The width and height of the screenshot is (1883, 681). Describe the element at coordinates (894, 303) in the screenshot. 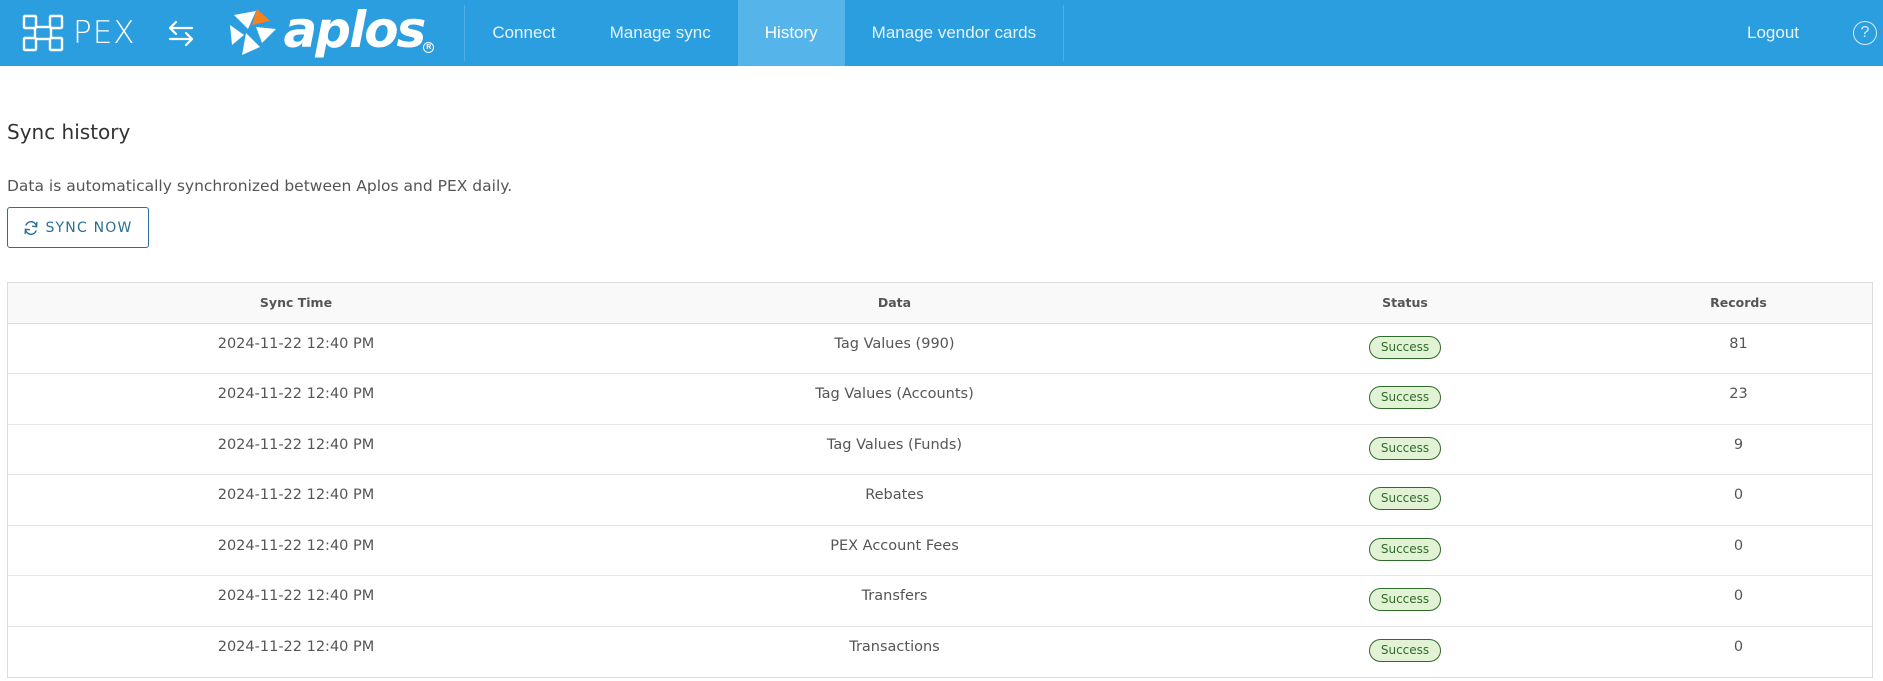

I see `column-header-data: Data` at that location.